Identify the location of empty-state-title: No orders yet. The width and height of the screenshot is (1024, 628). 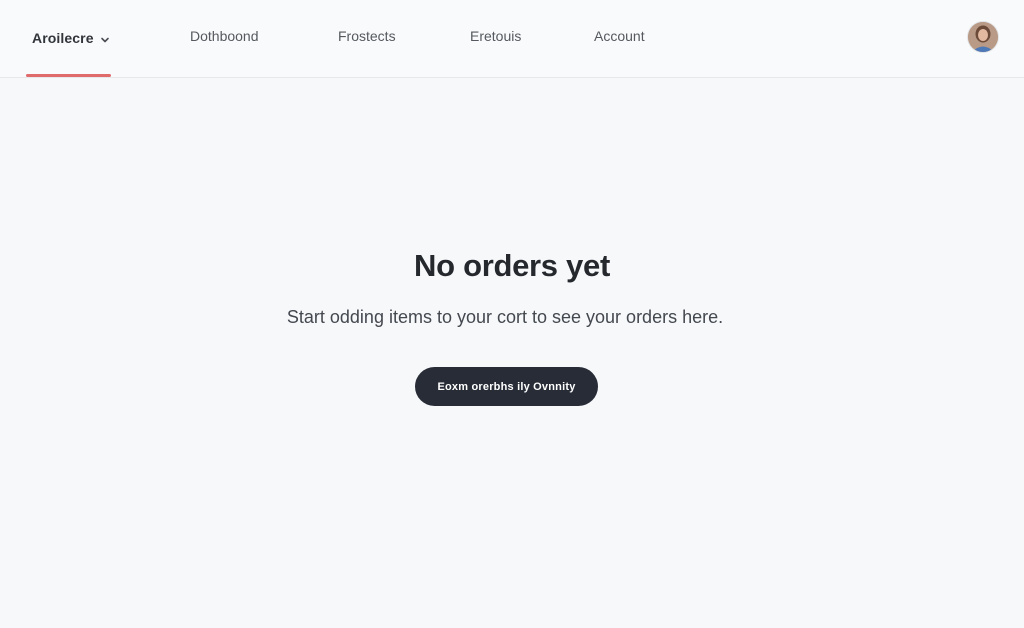
(512, 265).